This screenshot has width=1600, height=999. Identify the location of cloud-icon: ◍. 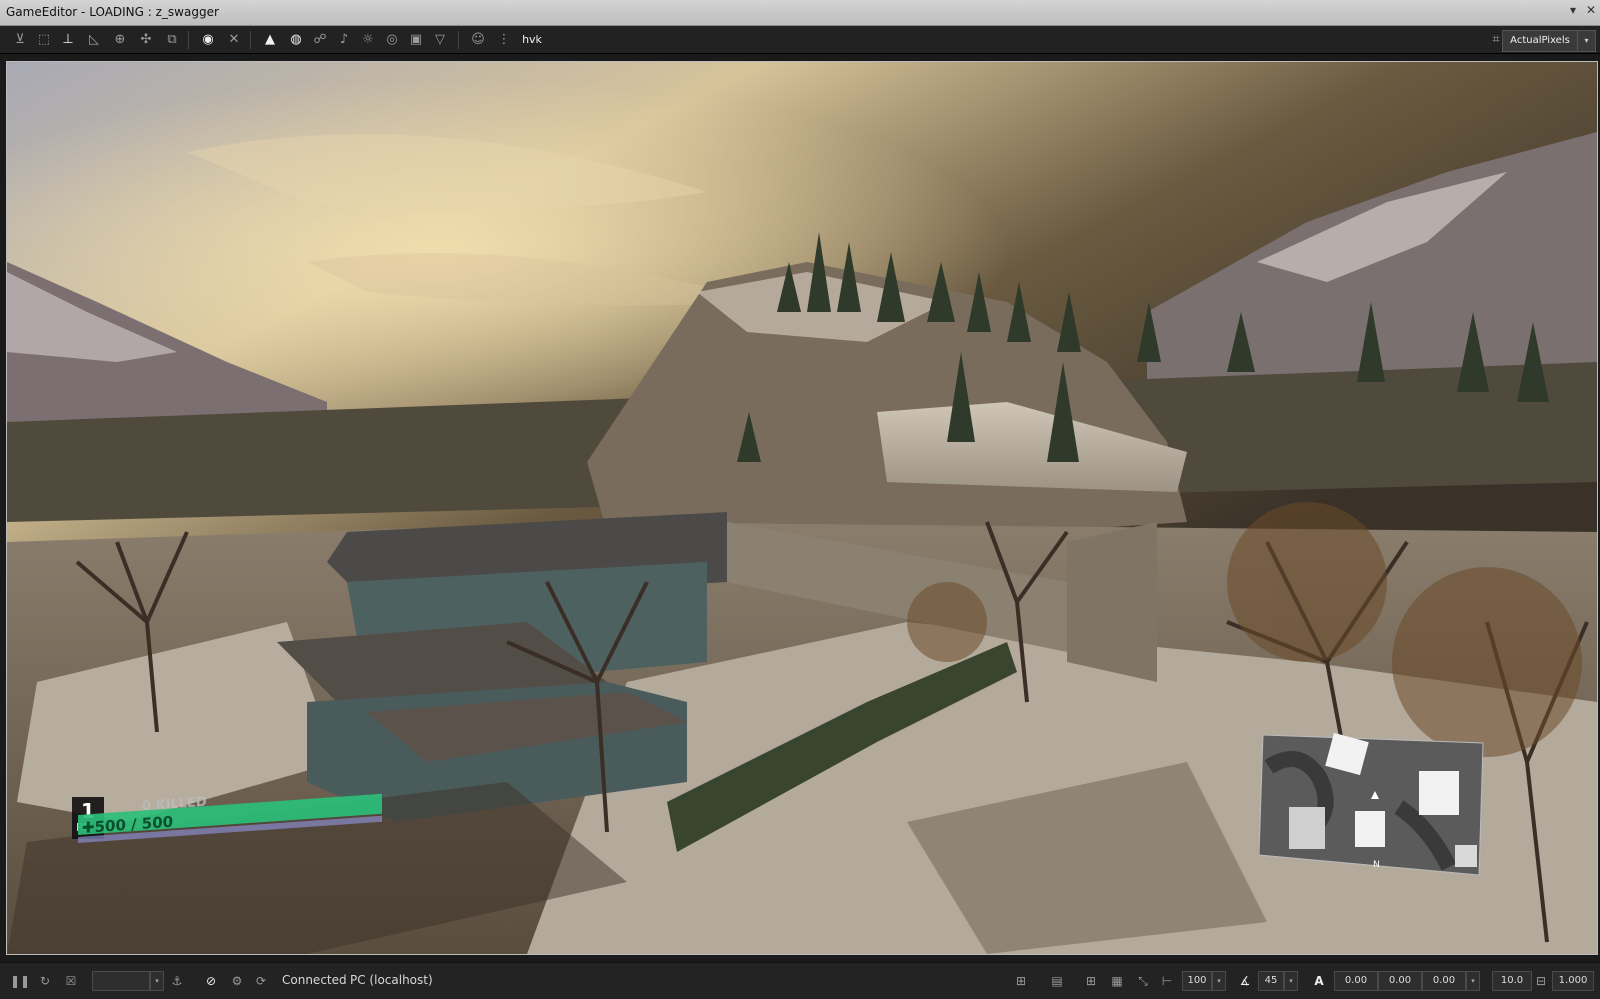
(296, 40).